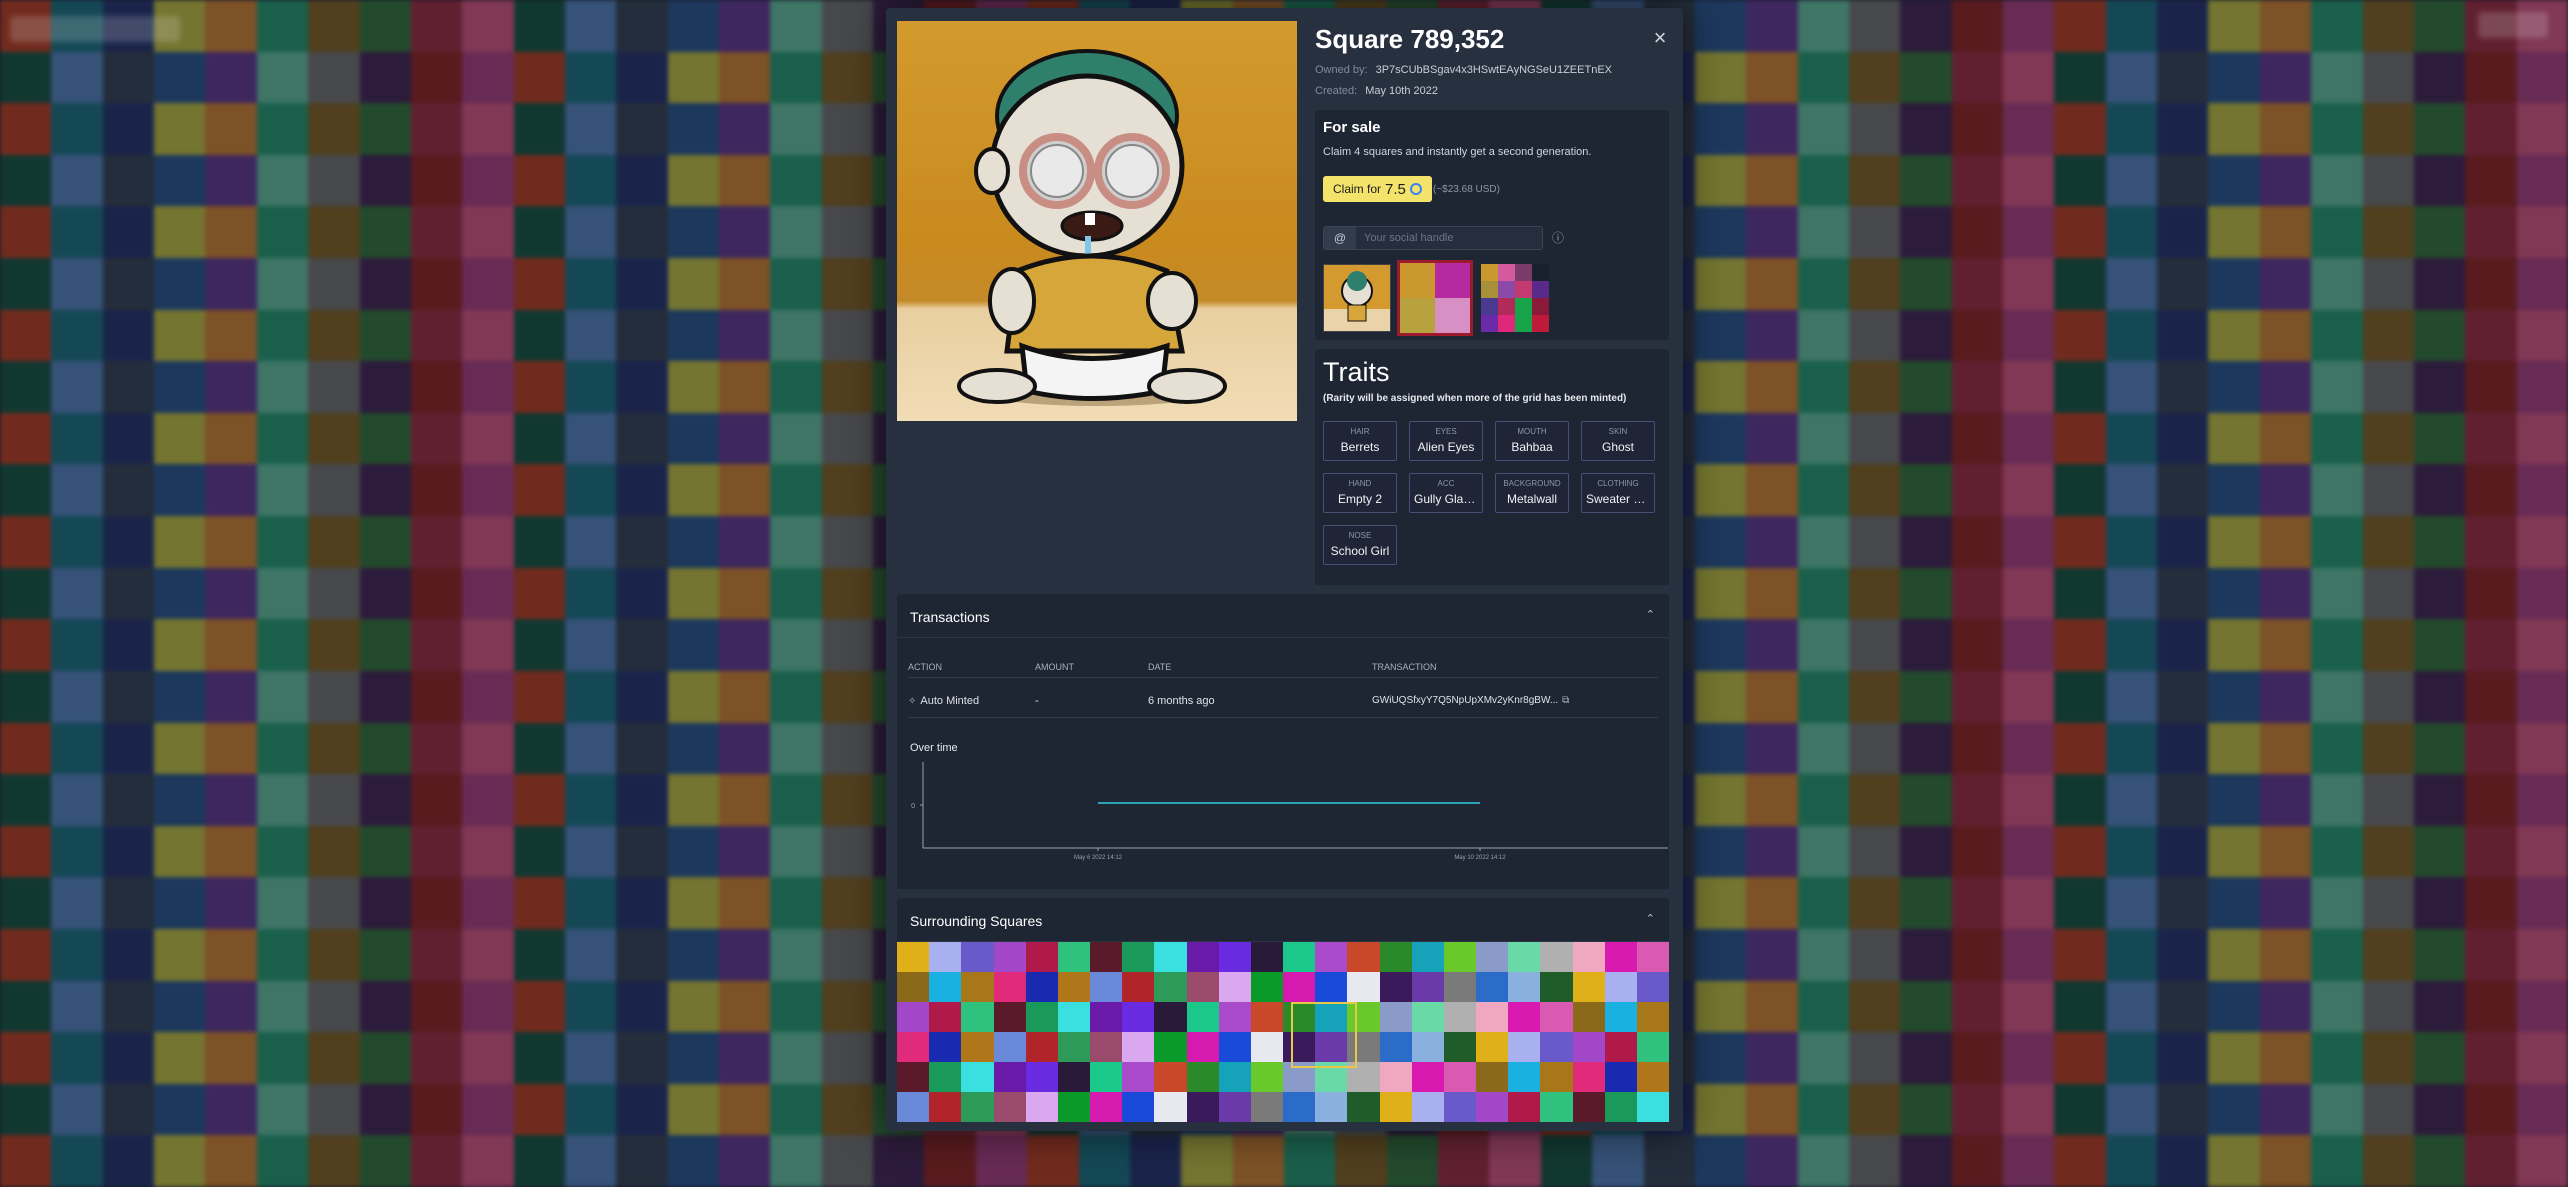 This screenshot has height=1187, width=2568. What do you see at coordinates (1283, 616) in the screenshot?
I see `transactions-header: Transactions ⌃` at bounding box center [1283, 616].